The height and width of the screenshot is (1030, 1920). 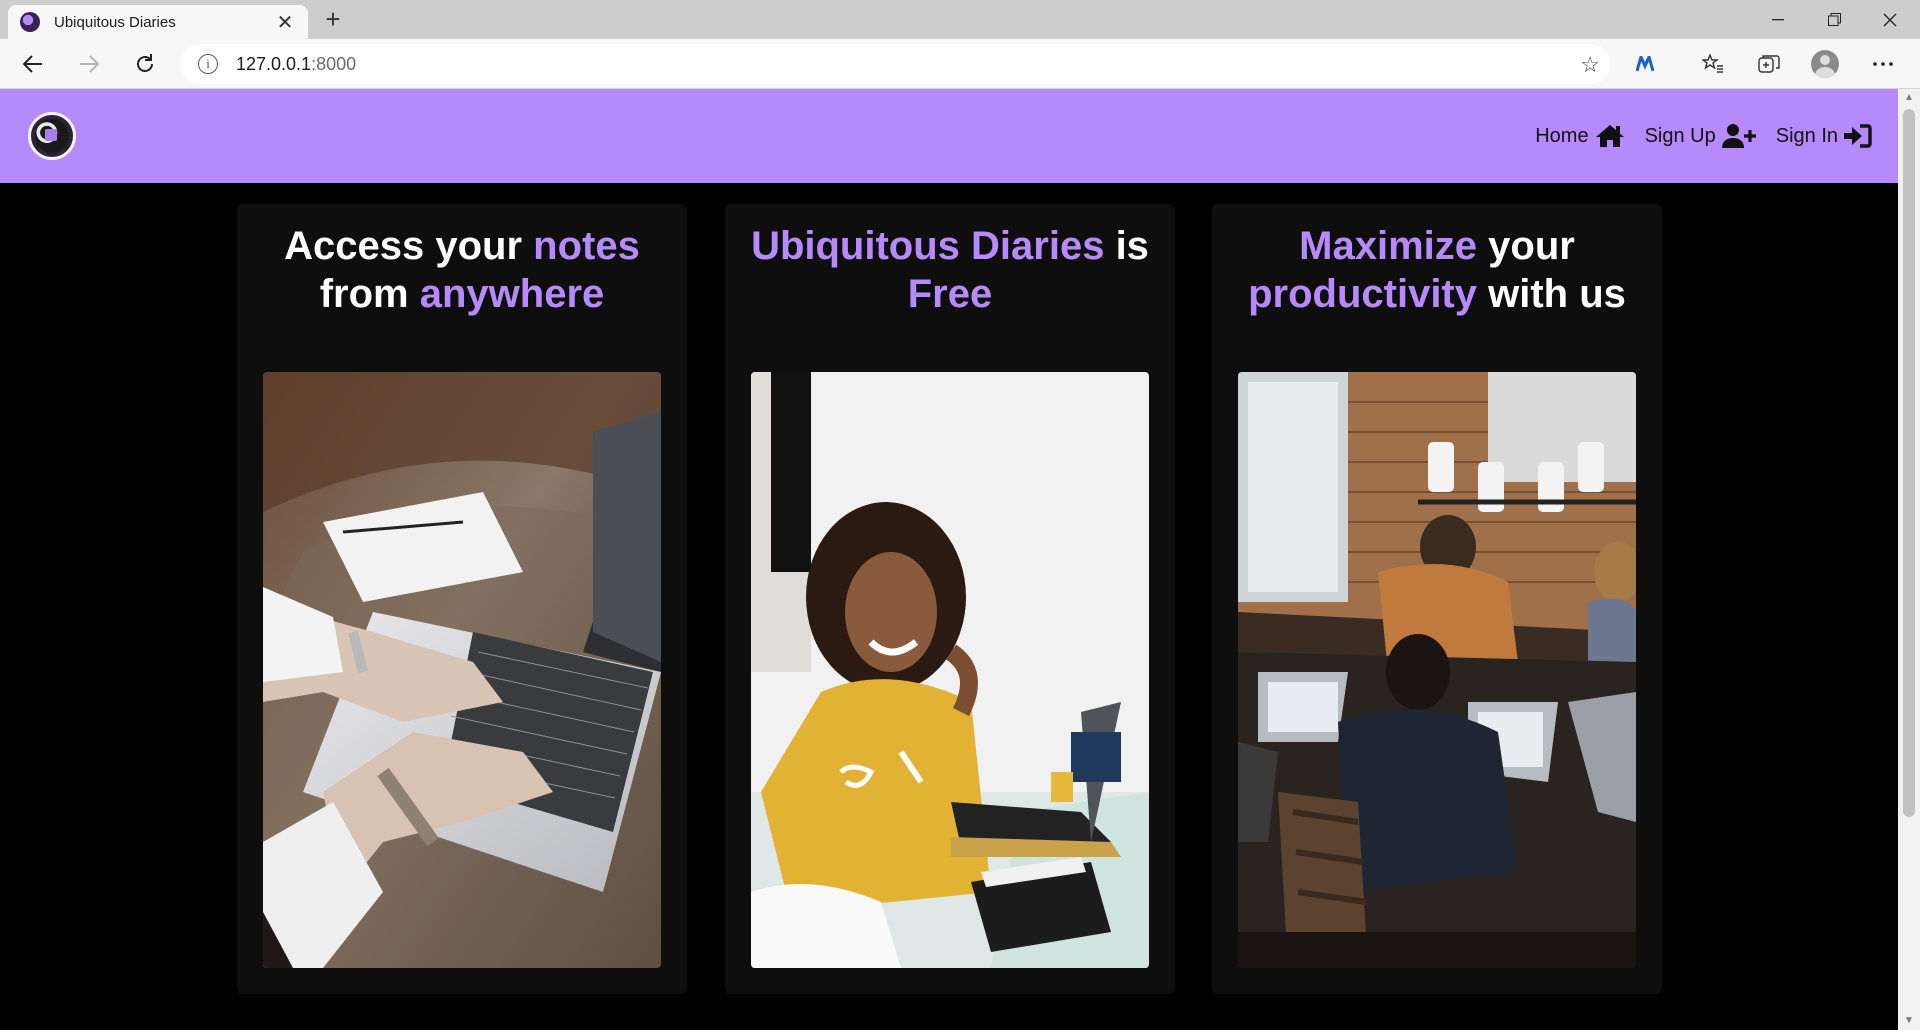 I want to click on smiling-woman-yellow-sweater-image, so click(x=950, y=670).